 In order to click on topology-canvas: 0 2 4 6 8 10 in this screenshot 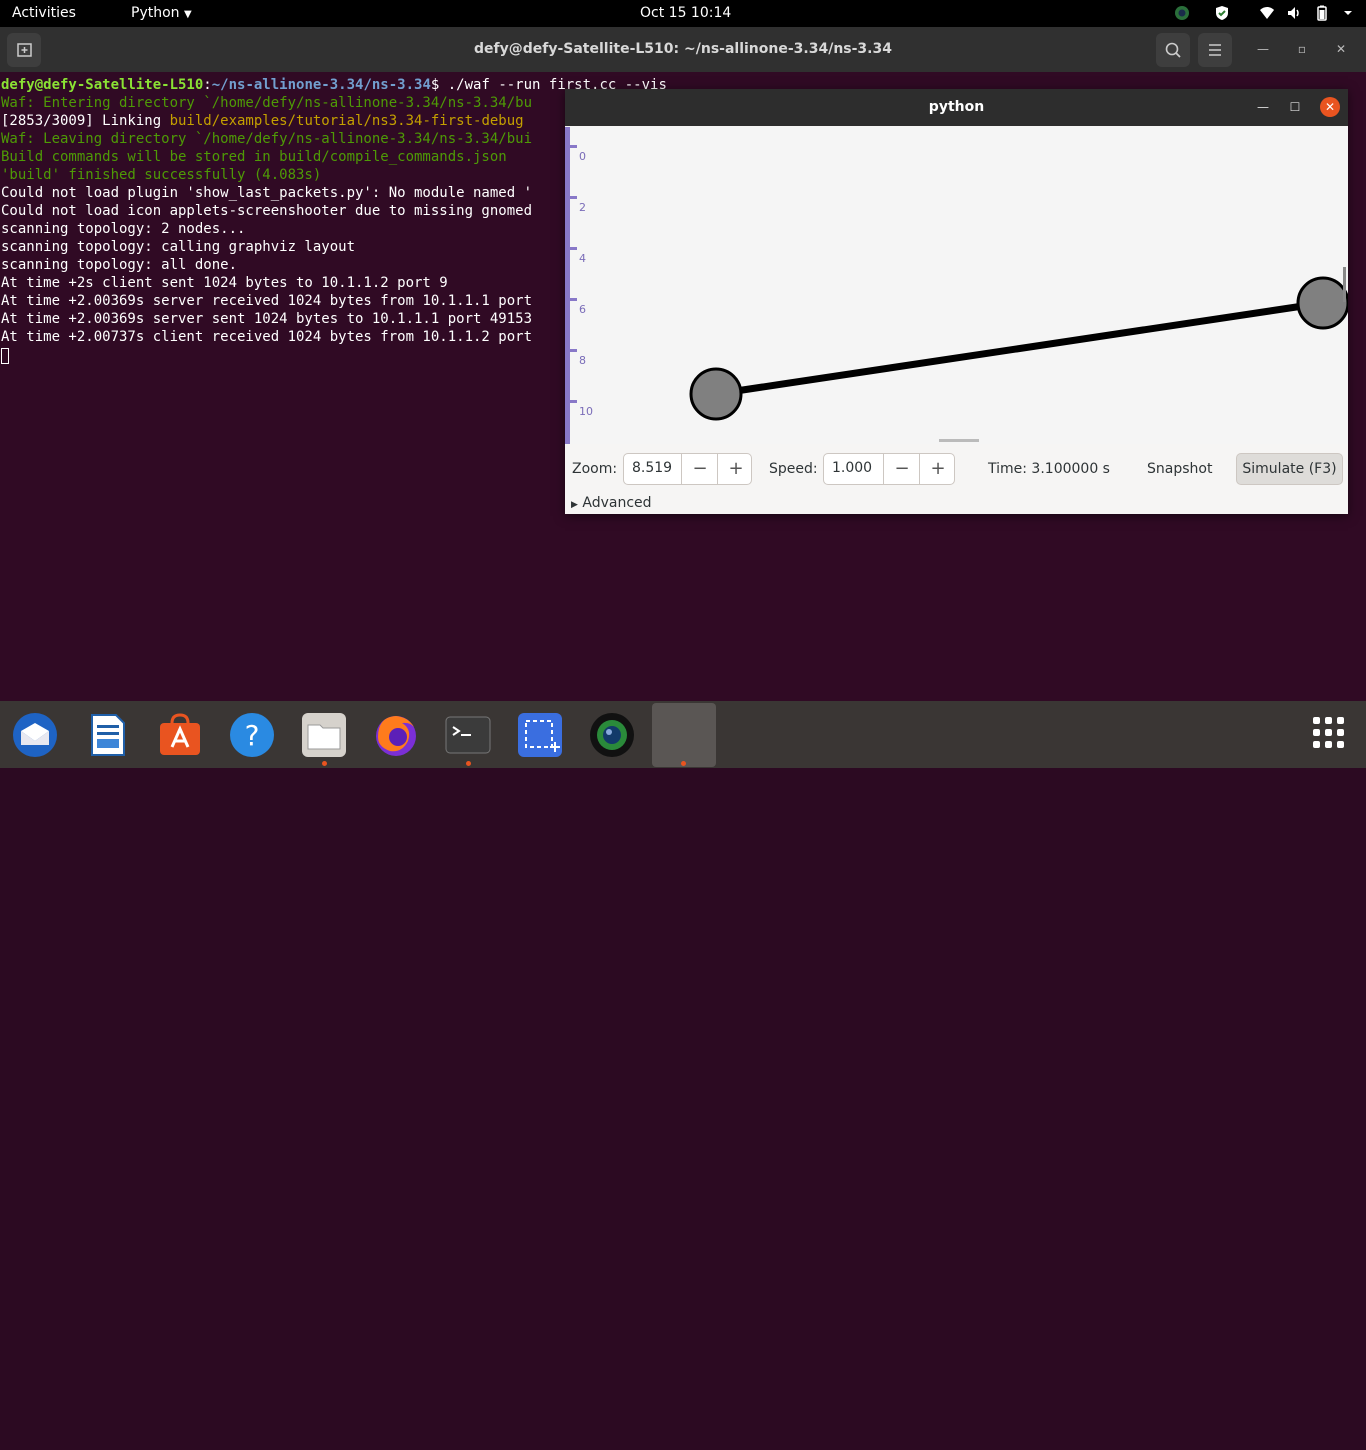, I will do `click(956, 285)`.